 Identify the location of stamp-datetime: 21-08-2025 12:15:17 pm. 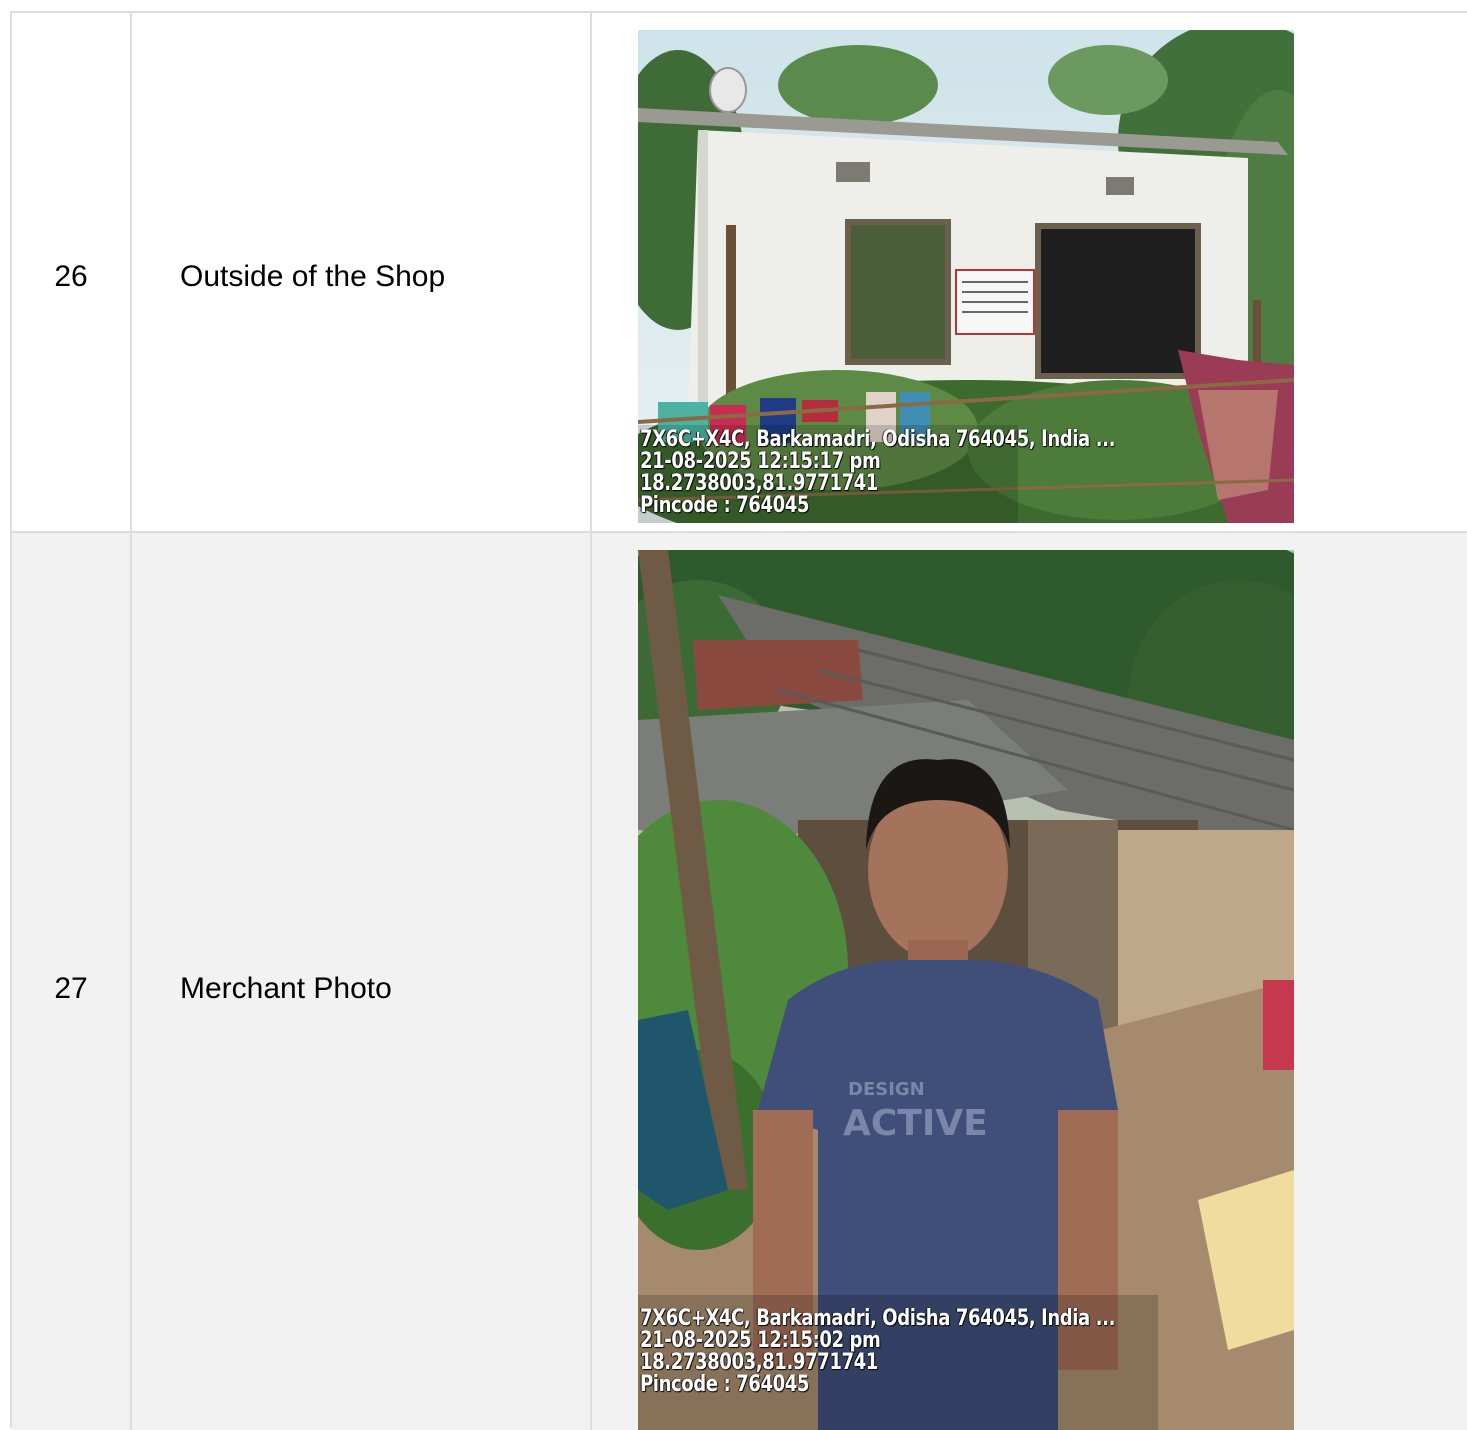
(760, 461).